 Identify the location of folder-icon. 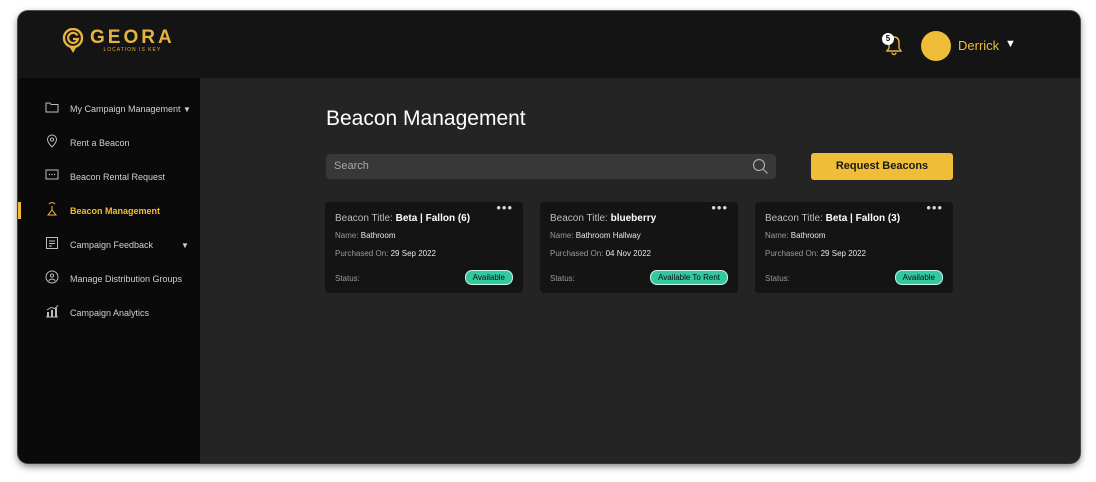
(52, 107).